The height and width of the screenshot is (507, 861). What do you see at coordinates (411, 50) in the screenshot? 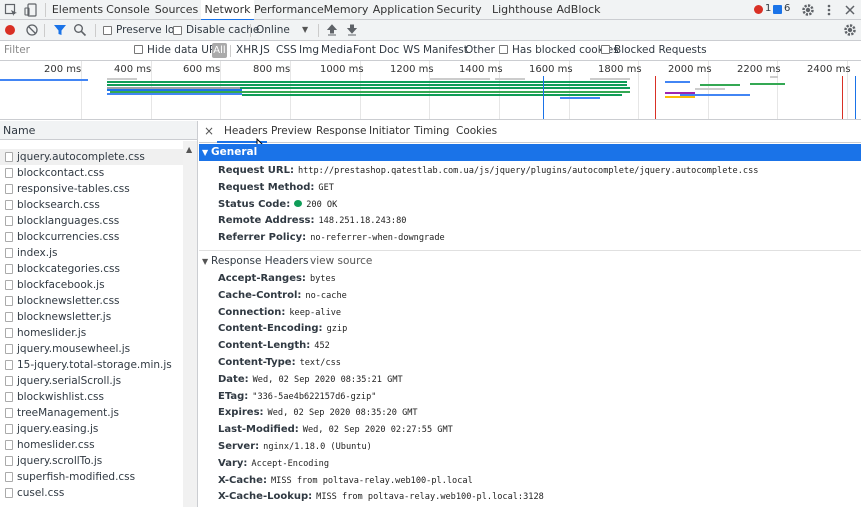
I see `filter-type-ws: WS` at bounding box center [411, 50].